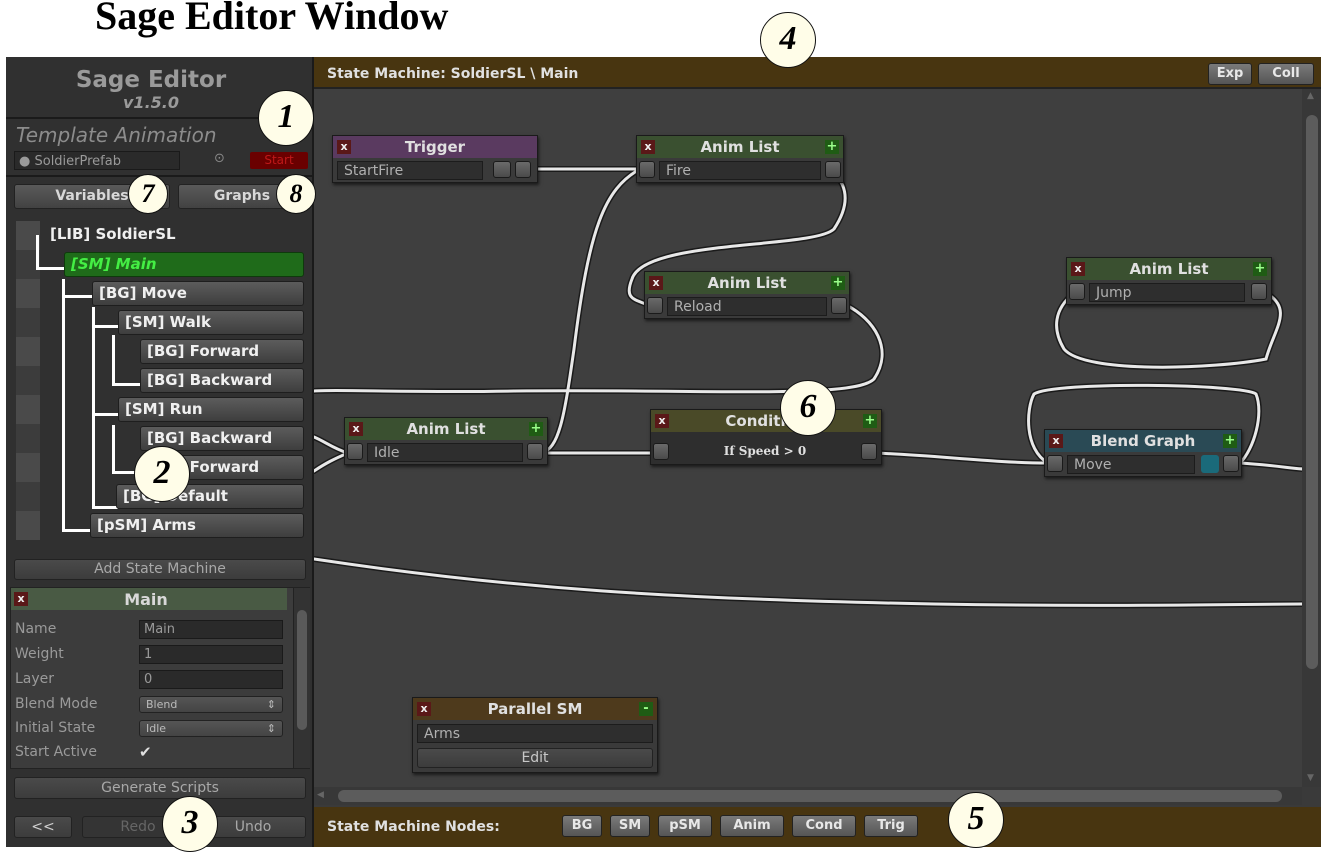 Image resolution: width=1321 pixels, height=852 pixels. I want to click on generate-scripts-button: Generate Scripts, so click(160, 788).